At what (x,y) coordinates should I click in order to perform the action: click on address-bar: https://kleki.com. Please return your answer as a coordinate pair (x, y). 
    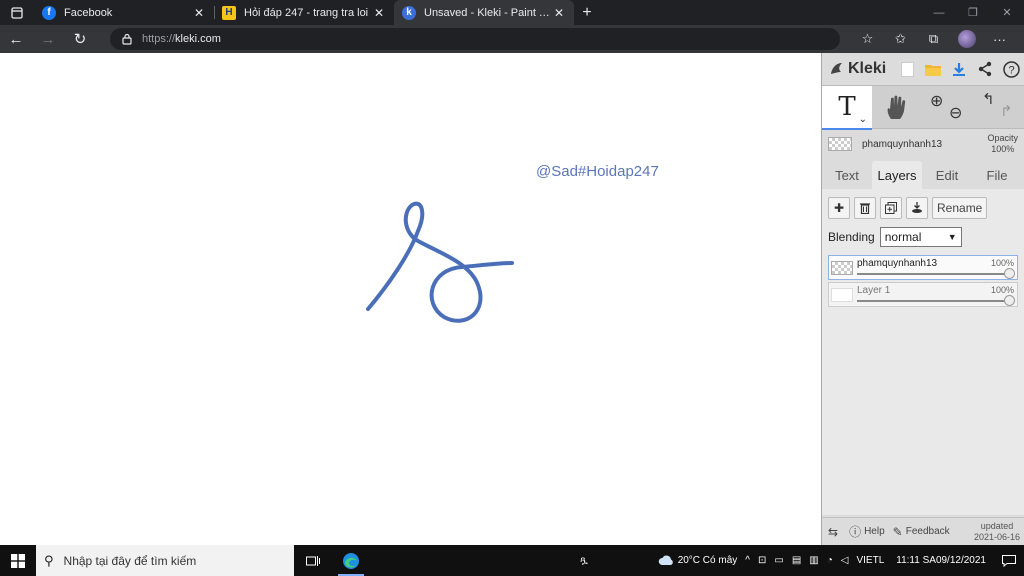
    Looking at the image, I should click on (475, 39).